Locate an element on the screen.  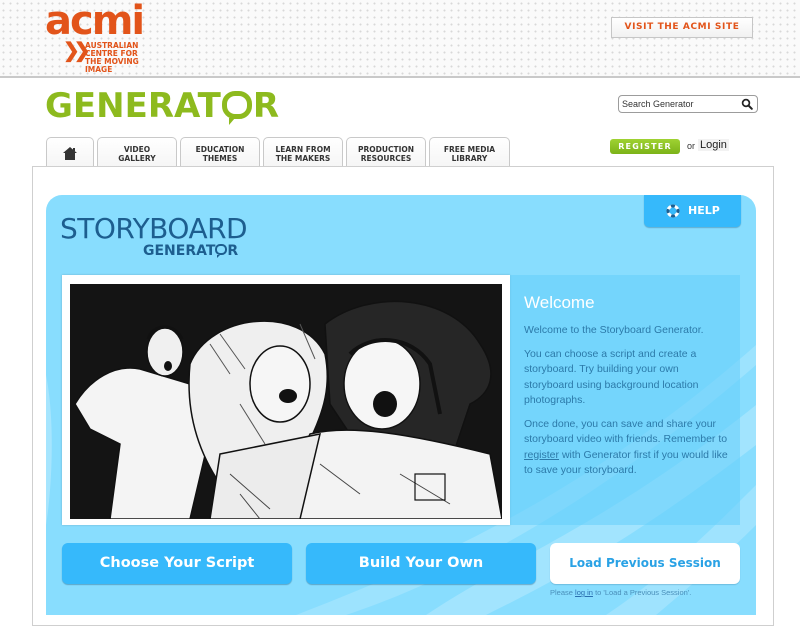
tab-education-themes: EDUCATION THEMES is located at coordinates (220, 152).